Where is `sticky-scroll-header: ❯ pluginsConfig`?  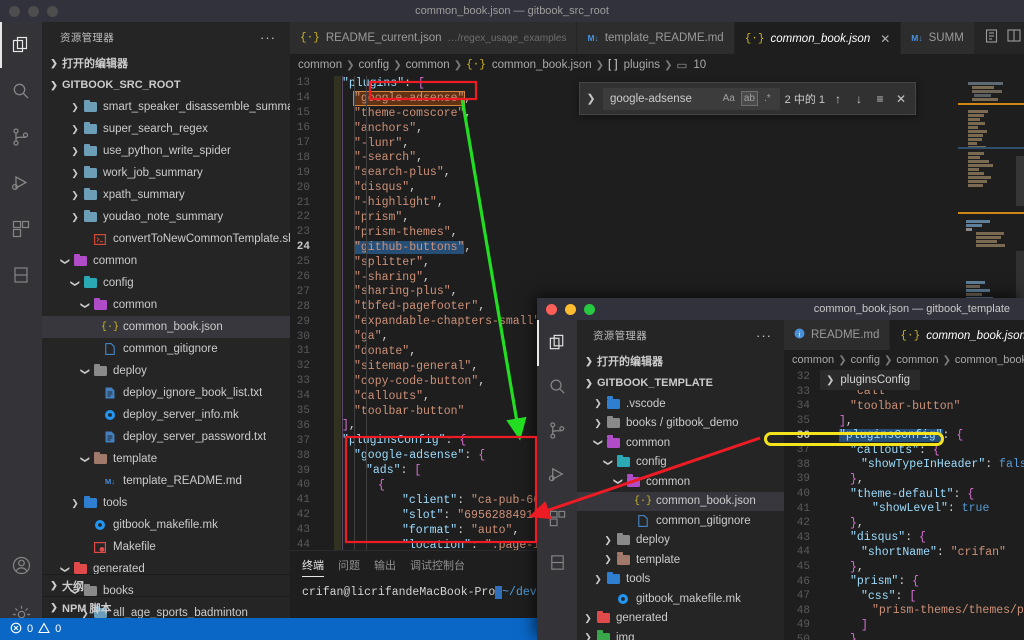
sticky-scroll-header: ❯ pluginsConfig is located at coordinates (870, 380).